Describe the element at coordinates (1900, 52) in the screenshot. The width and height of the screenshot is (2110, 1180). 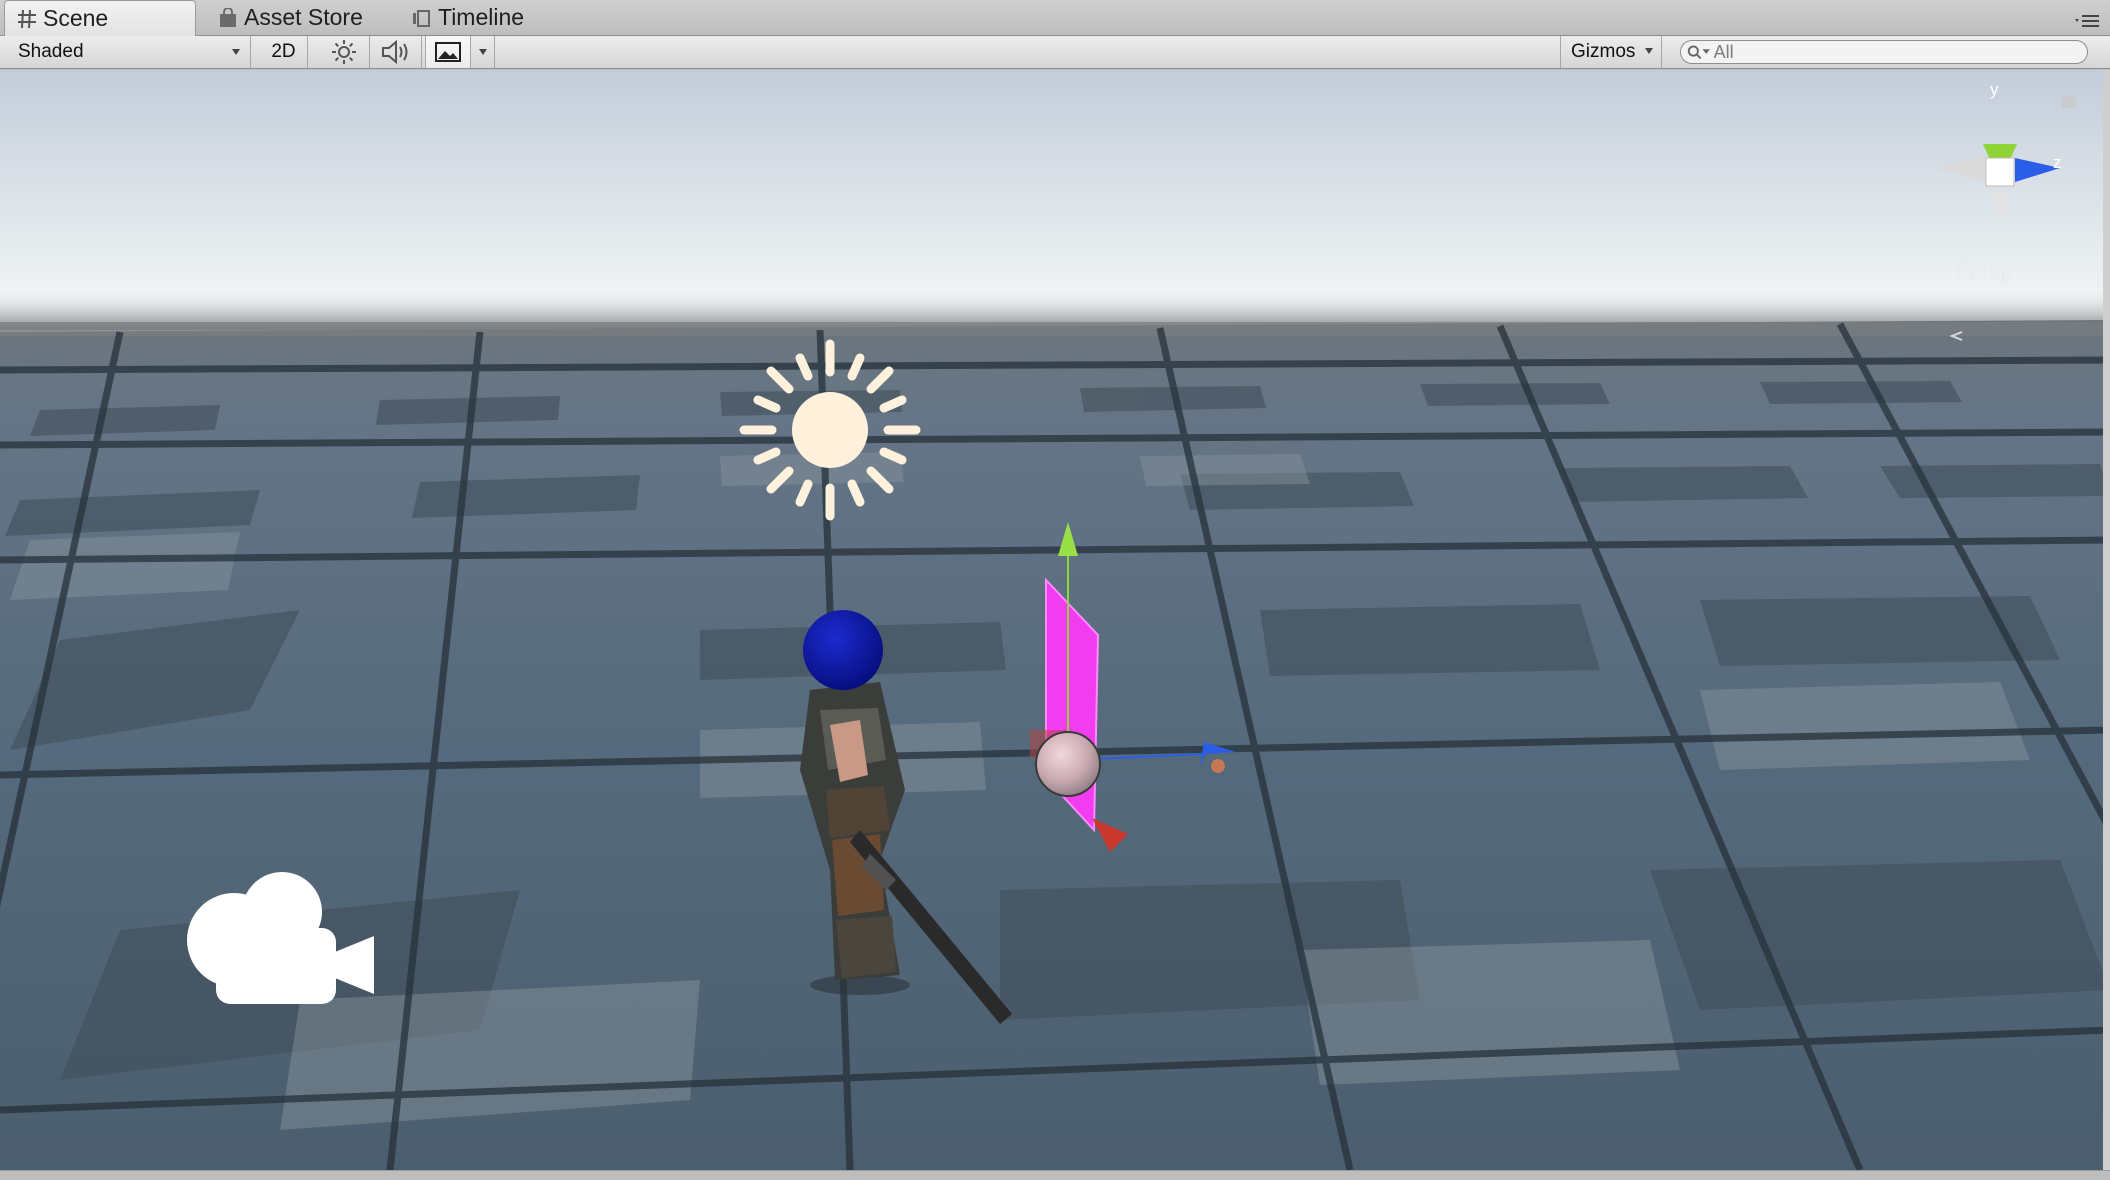
I see `search-input` at that location.